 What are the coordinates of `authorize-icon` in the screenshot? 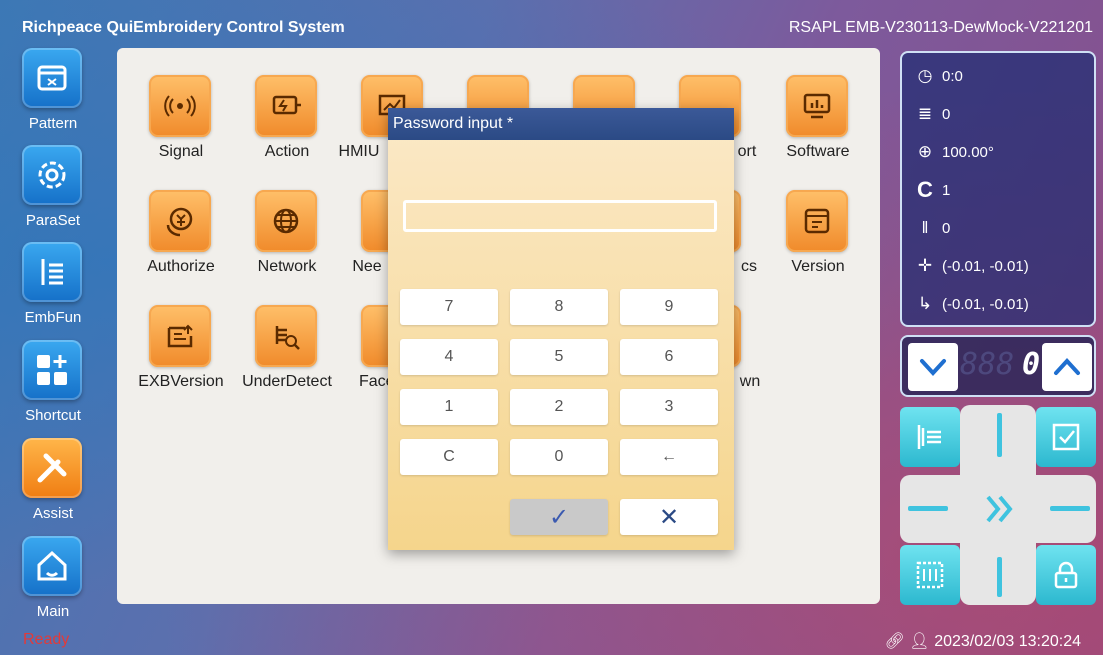 It's located at (180, 221).